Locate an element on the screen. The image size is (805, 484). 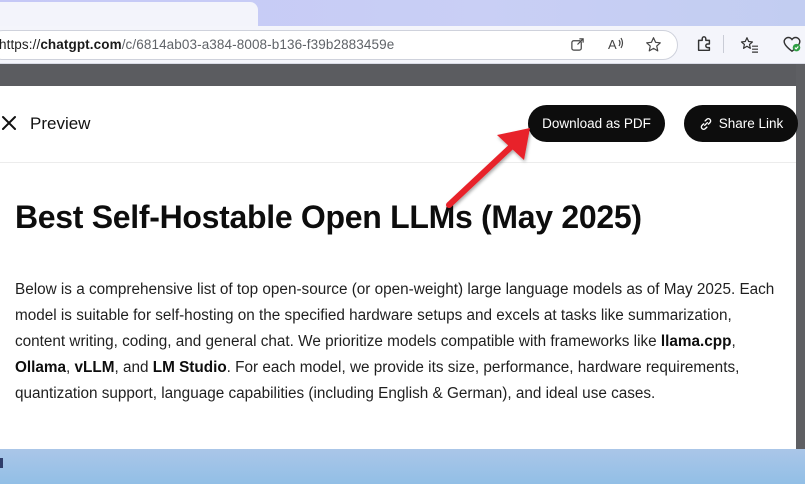
share-link-button: Share Link is located at coordinates (741, 123).